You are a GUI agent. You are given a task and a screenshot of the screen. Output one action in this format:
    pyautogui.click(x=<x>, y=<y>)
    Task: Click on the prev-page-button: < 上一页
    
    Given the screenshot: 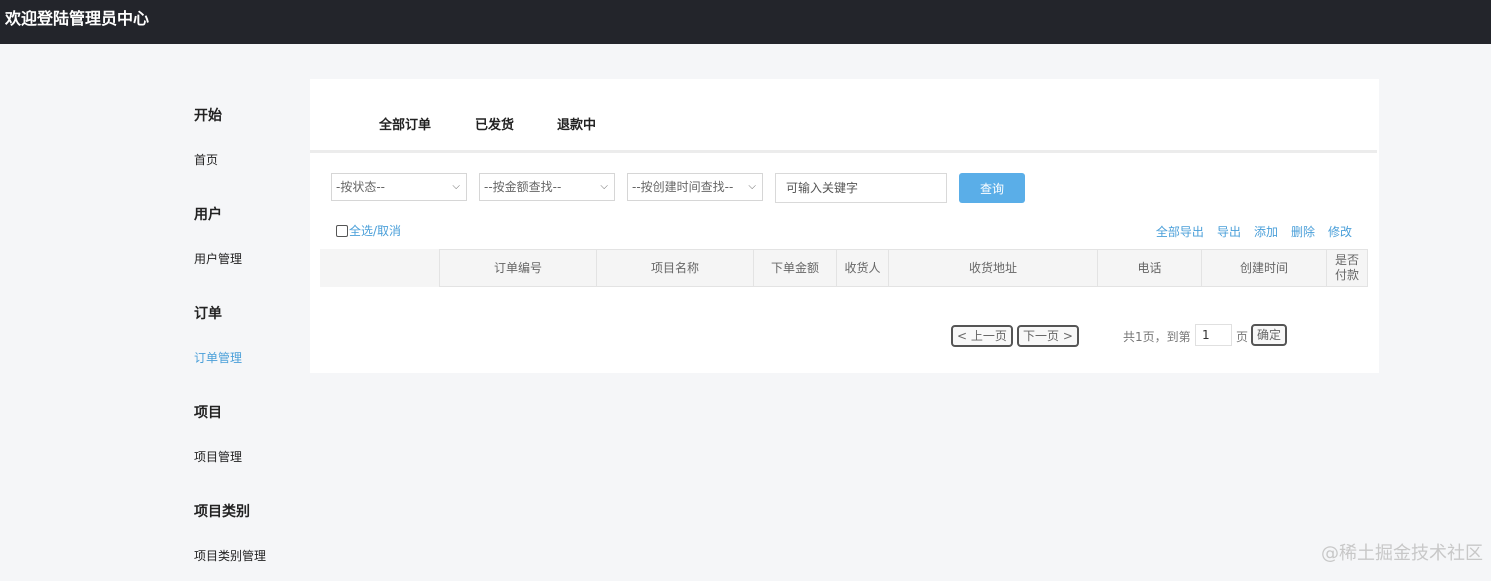 What is the action you would take?
    pyautogui.click(x=982, y=336)
    